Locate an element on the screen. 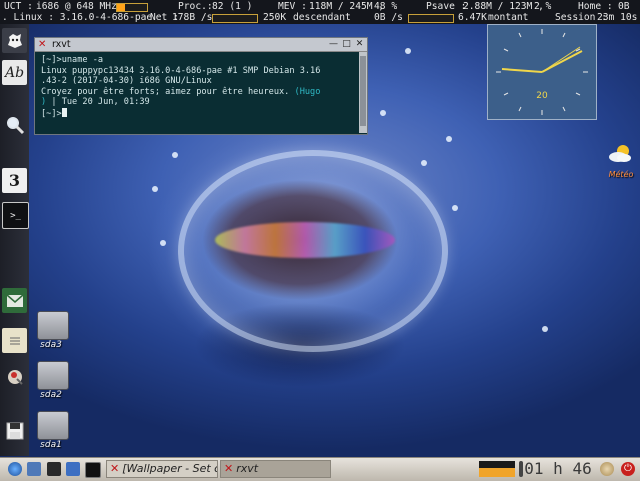 The height and width of the screenshot is (481, 640). upload-value: 0B /s is located at coordinates (388, 17).